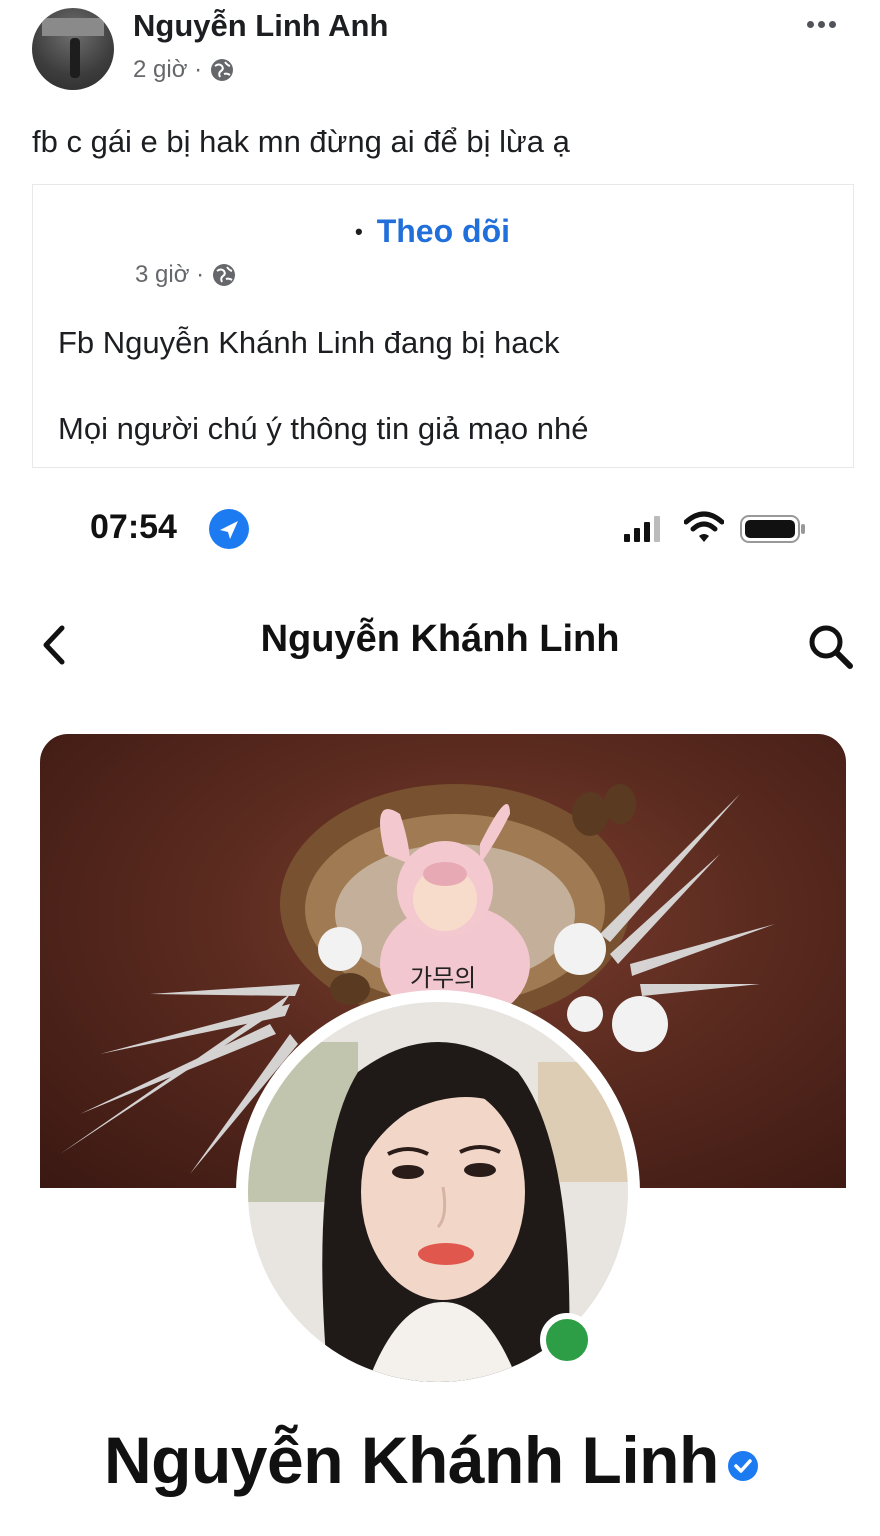 The width and height of the screenshot is (880, 1536). I want to click on follow-button: Theo dõi, so click(443, 231).